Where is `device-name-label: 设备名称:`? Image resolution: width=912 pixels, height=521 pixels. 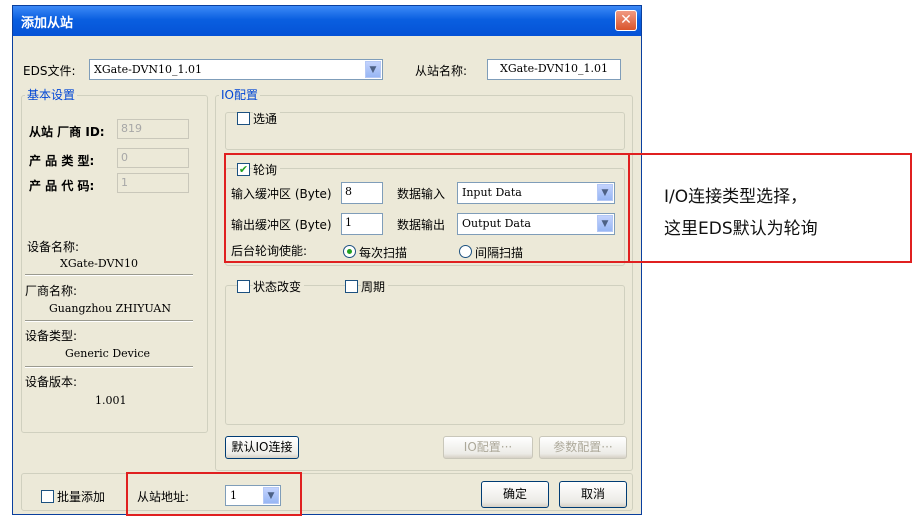 device-name-label: 设备名称: is located at coordinates (53, 247).